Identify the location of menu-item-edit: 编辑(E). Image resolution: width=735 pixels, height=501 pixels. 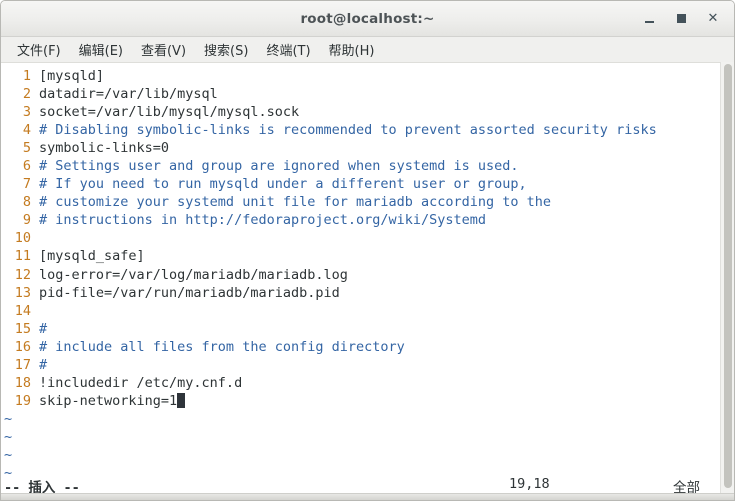
(101, 50).